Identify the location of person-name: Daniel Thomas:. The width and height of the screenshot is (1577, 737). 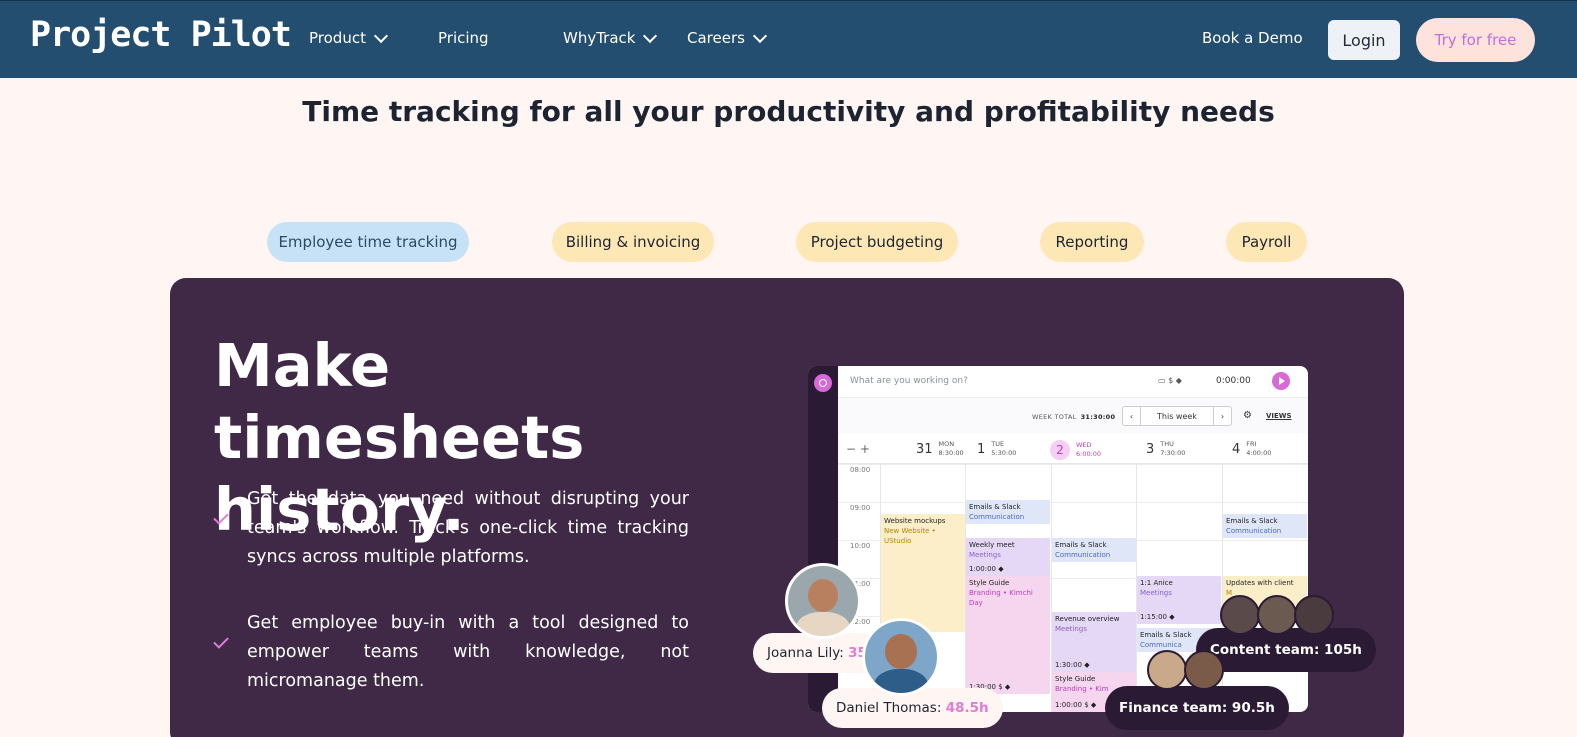
(889, 708).